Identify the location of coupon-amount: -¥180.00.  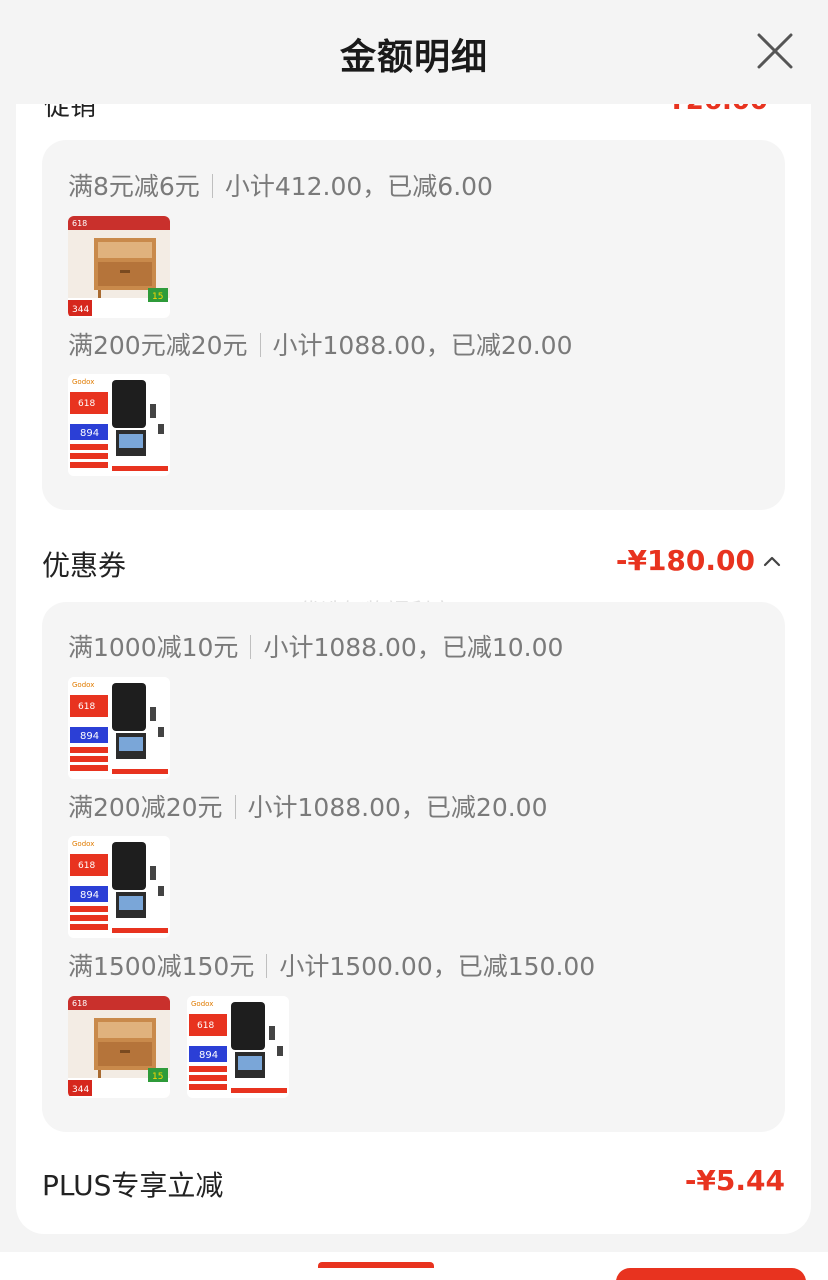
(685, 560).